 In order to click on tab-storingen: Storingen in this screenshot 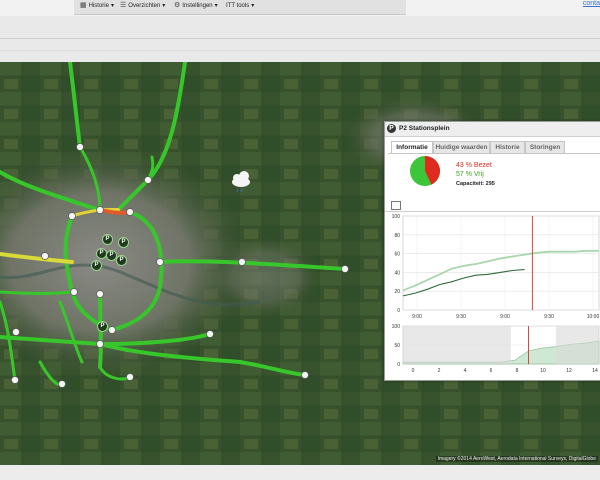, I will do `click(545, 147)`.